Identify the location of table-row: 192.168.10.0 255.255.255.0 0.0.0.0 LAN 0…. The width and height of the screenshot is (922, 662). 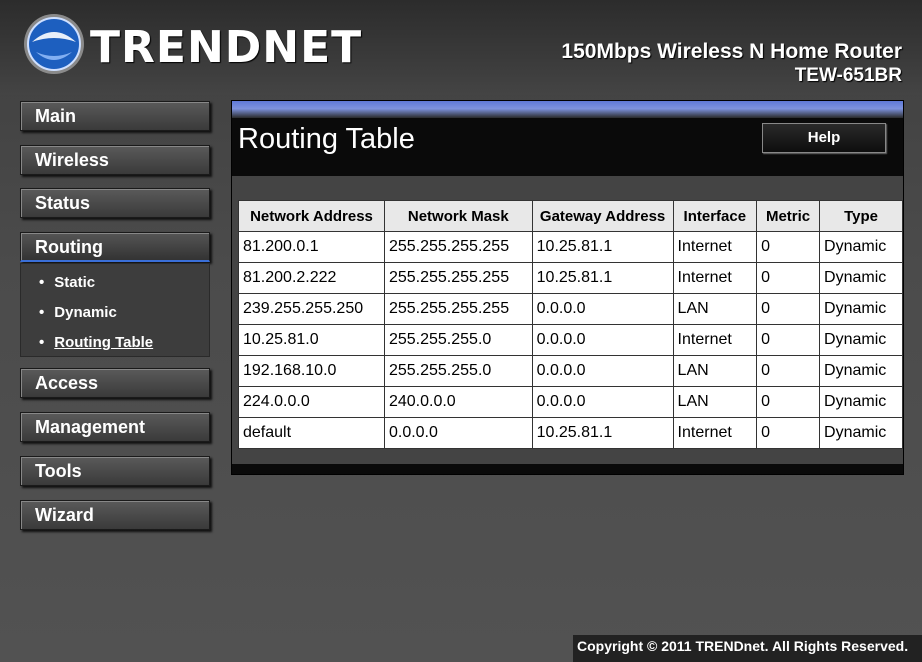
(570, 371).